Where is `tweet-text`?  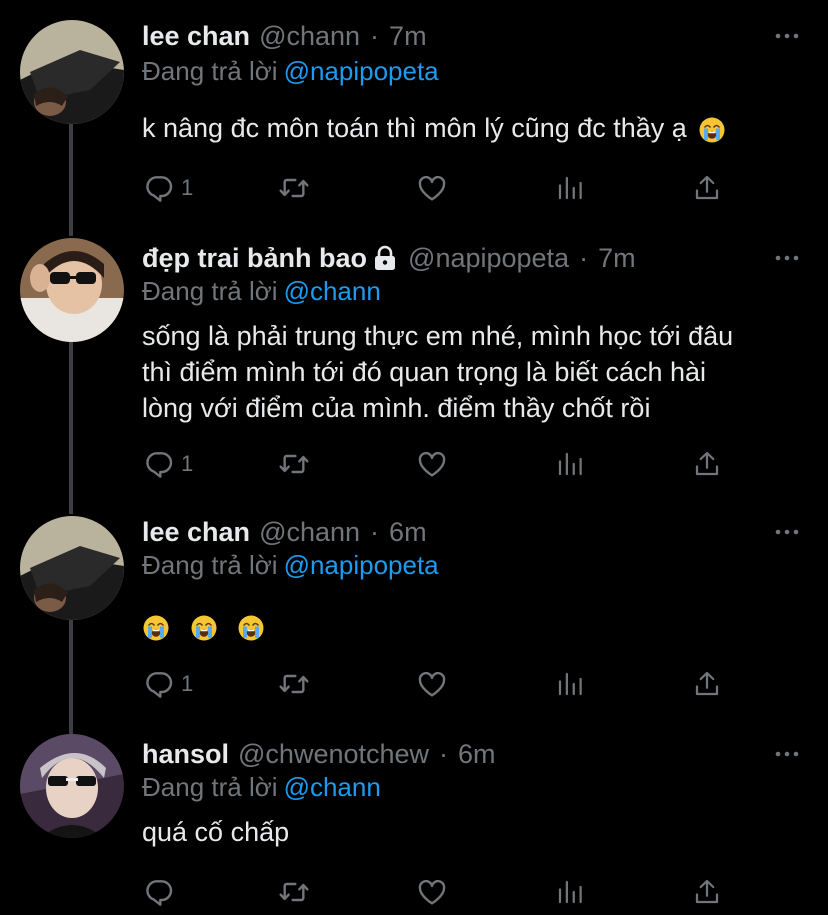
tweet-text is located at coordinates (472, 626).